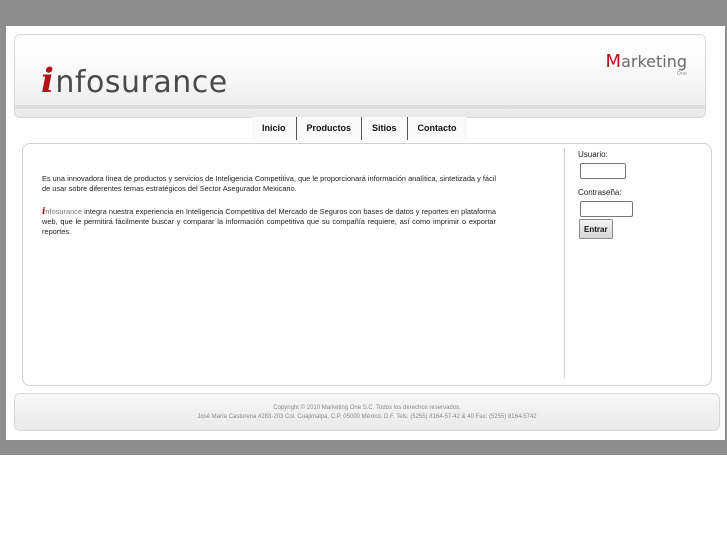 Image resolution: width=727 pixels, height=545 pixels. Describe the element at coordinates (141, 82) in the screenshot. I see `logo-text: nfosurance` at that location.